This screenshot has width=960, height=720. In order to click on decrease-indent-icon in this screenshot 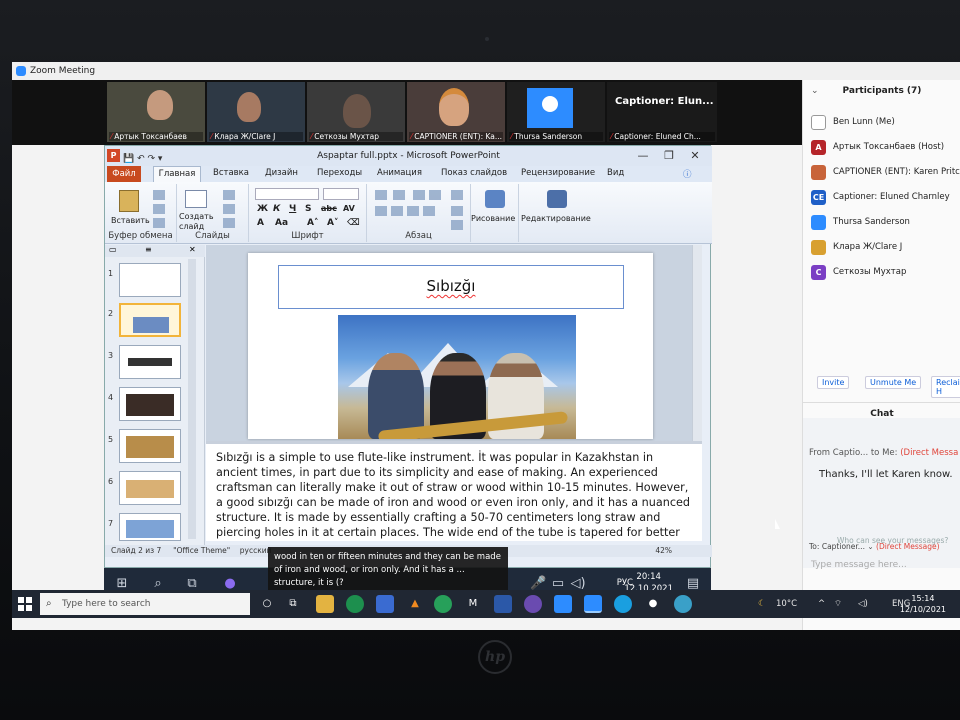, I will do `click(419, 195)`.